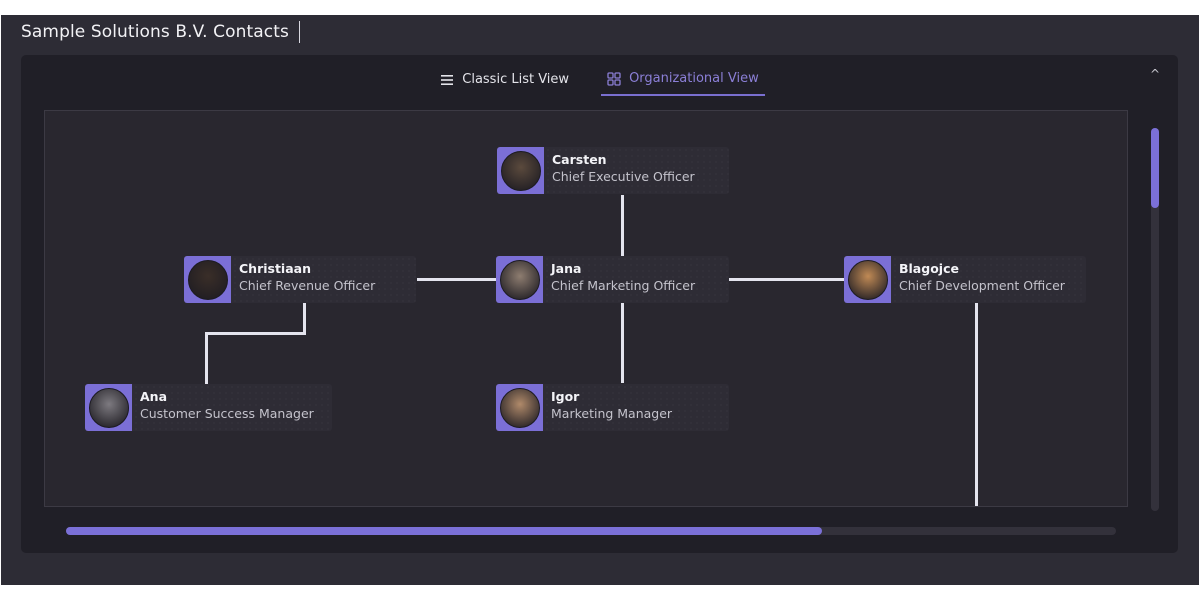  Describe the element at coordinates (929, 268) in the screenshot. I see `person-name: Blagojce` at that location.